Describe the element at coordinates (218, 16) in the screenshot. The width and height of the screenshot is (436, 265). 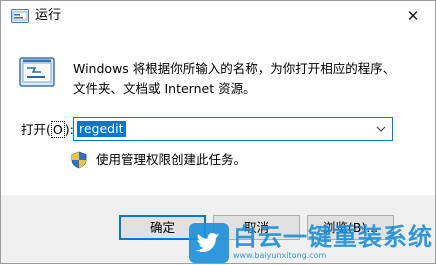
I see `title-bar: 运行 ✕` at that location.